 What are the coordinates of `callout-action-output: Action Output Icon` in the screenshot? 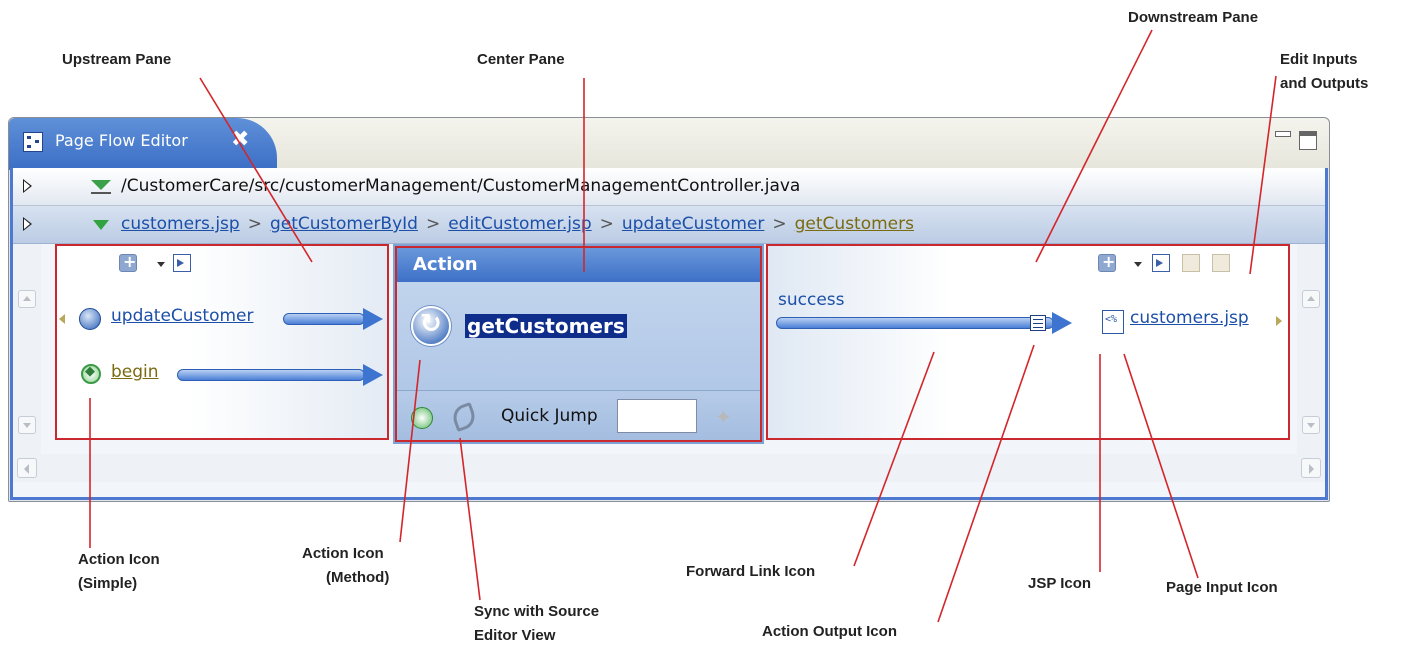 It's located at (829, 631).